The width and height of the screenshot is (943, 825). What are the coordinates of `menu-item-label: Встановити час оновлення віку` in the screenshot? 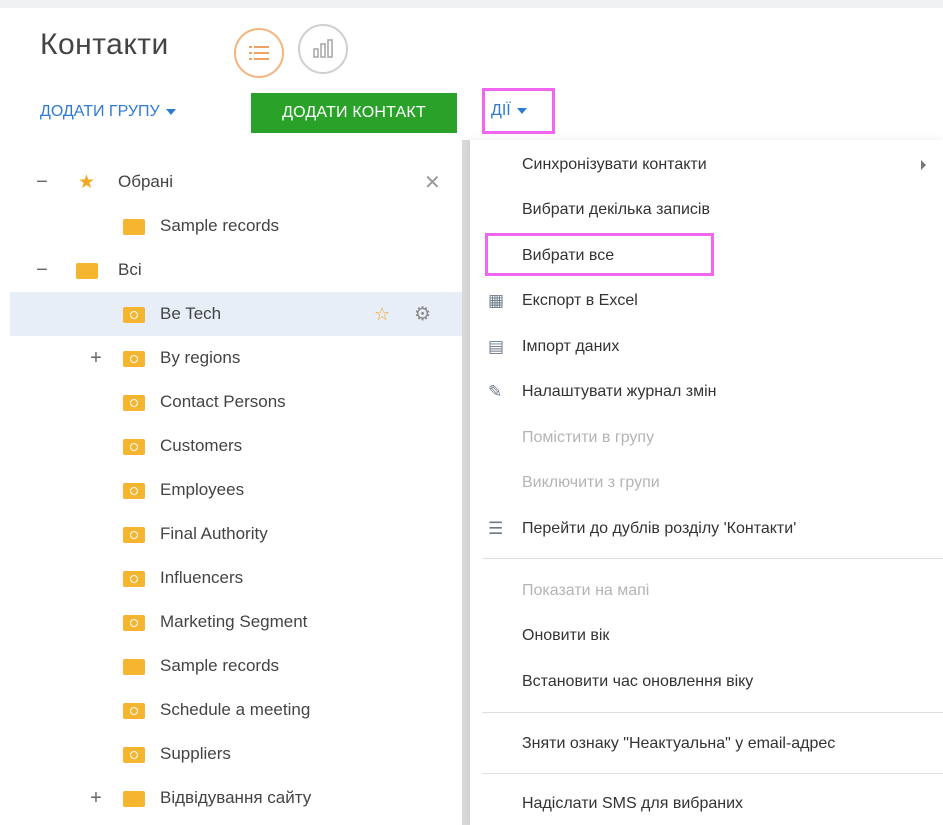 It's located at (638, 681).